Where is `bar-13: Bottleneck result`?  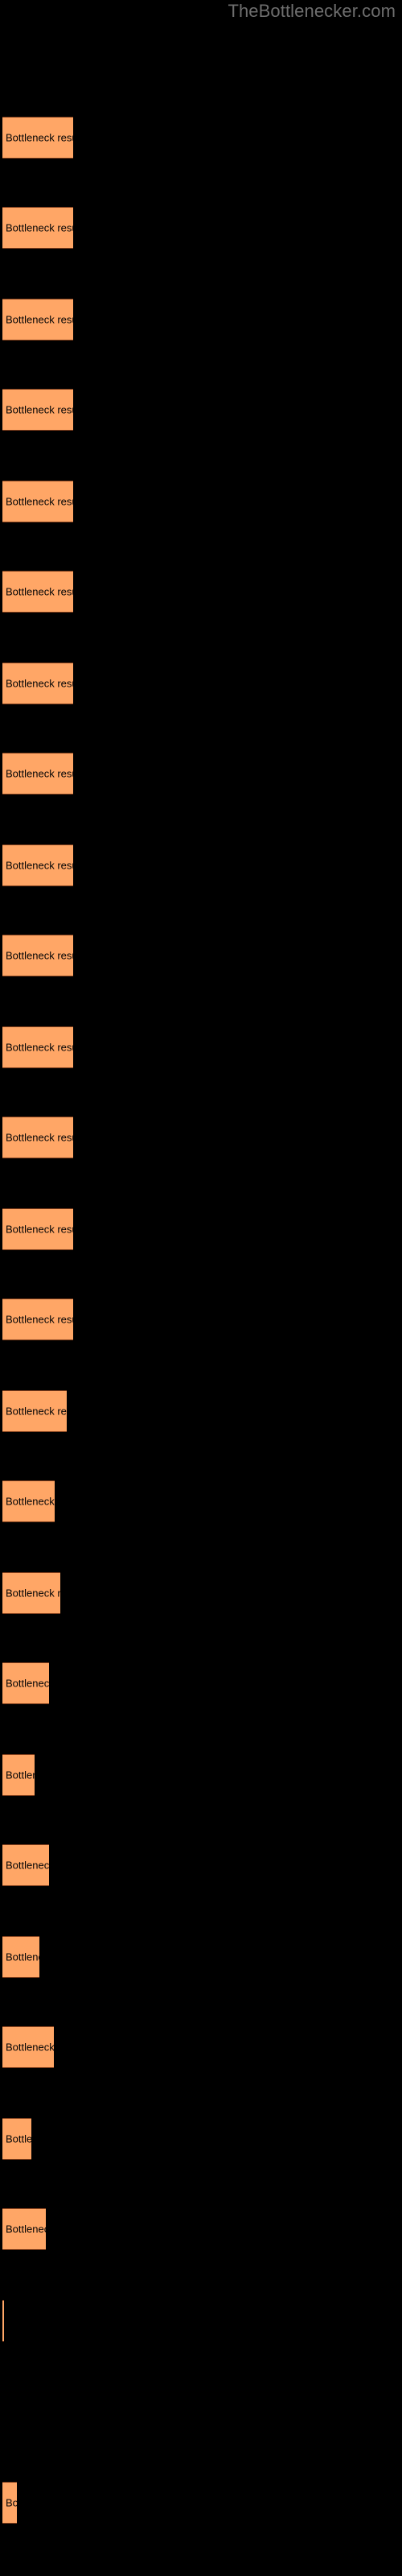 bar-13: Bottleneck result is located at coordinates (37, 1229).